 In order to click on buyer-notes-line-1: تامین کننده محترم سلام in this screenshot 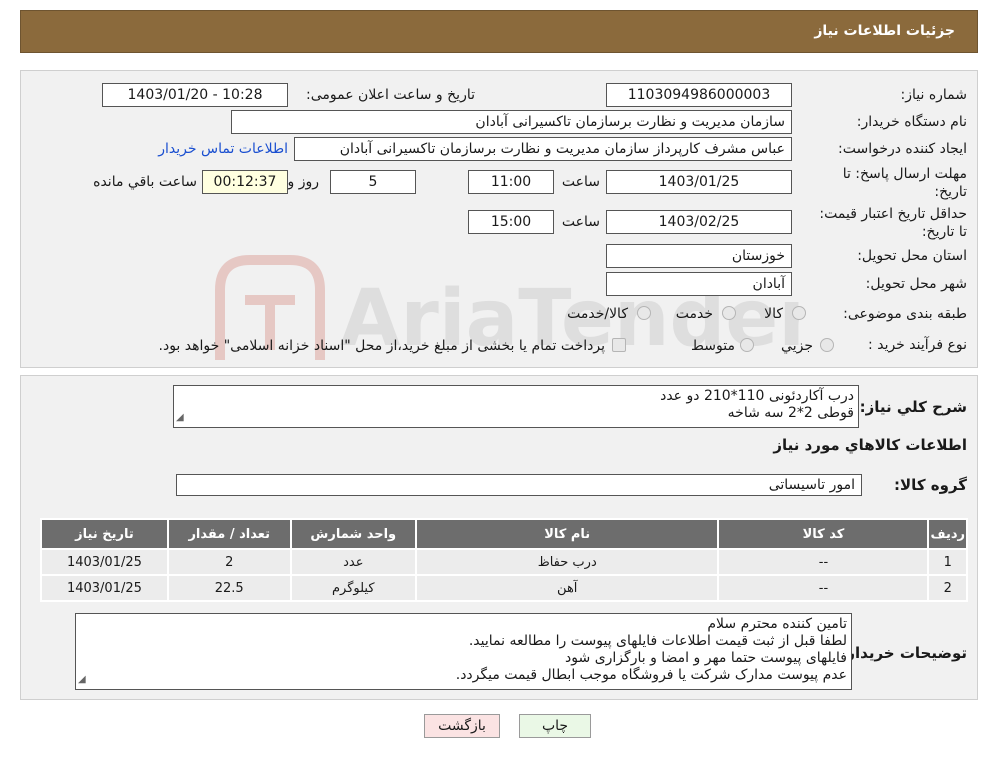, I will do `click(777, 624)`.